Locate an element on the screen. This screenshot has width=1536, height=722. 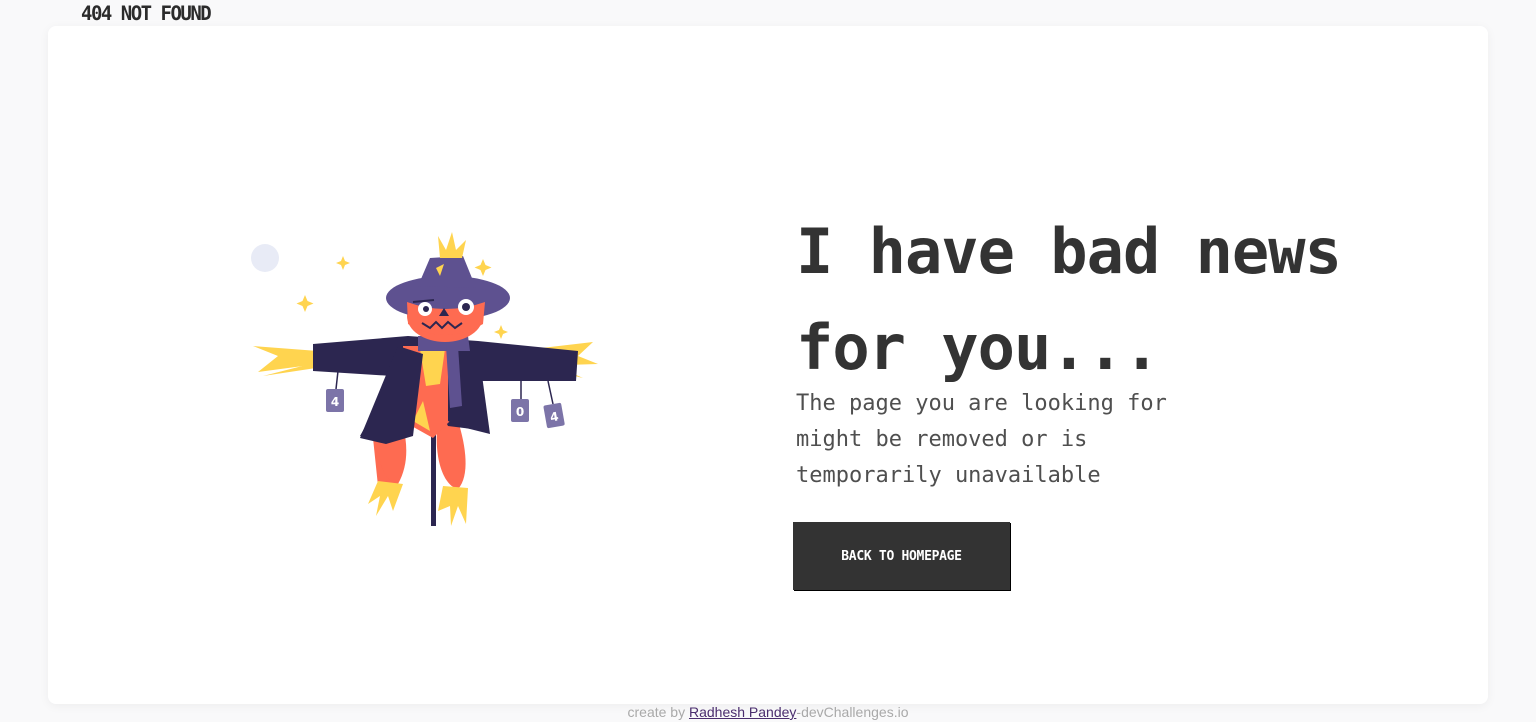
author-link: Radhesh Pandey is located at coordinates (742, 712).